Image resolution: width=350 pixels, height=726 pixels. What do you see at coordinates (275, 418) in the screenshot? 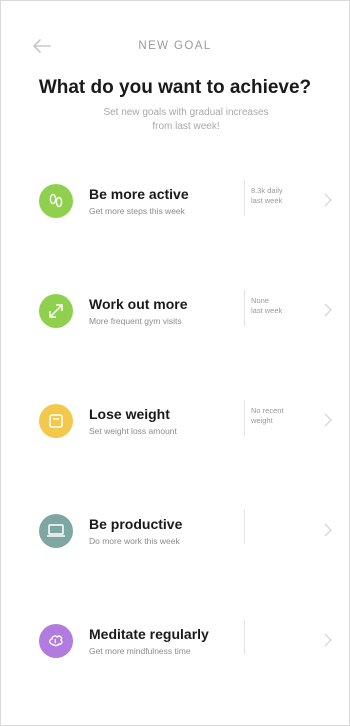
I see `goal-stat: No recent weight` at bounding box center [275, 418].